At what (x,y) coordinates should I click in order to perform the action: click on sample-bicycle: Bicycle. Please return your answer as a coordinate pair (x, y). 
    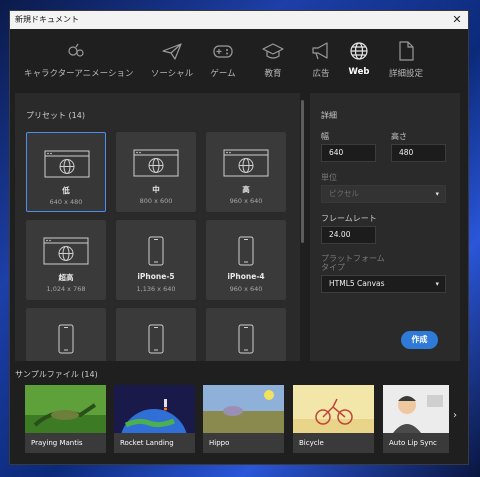
    Looking at the image, I should click on (333, 419).